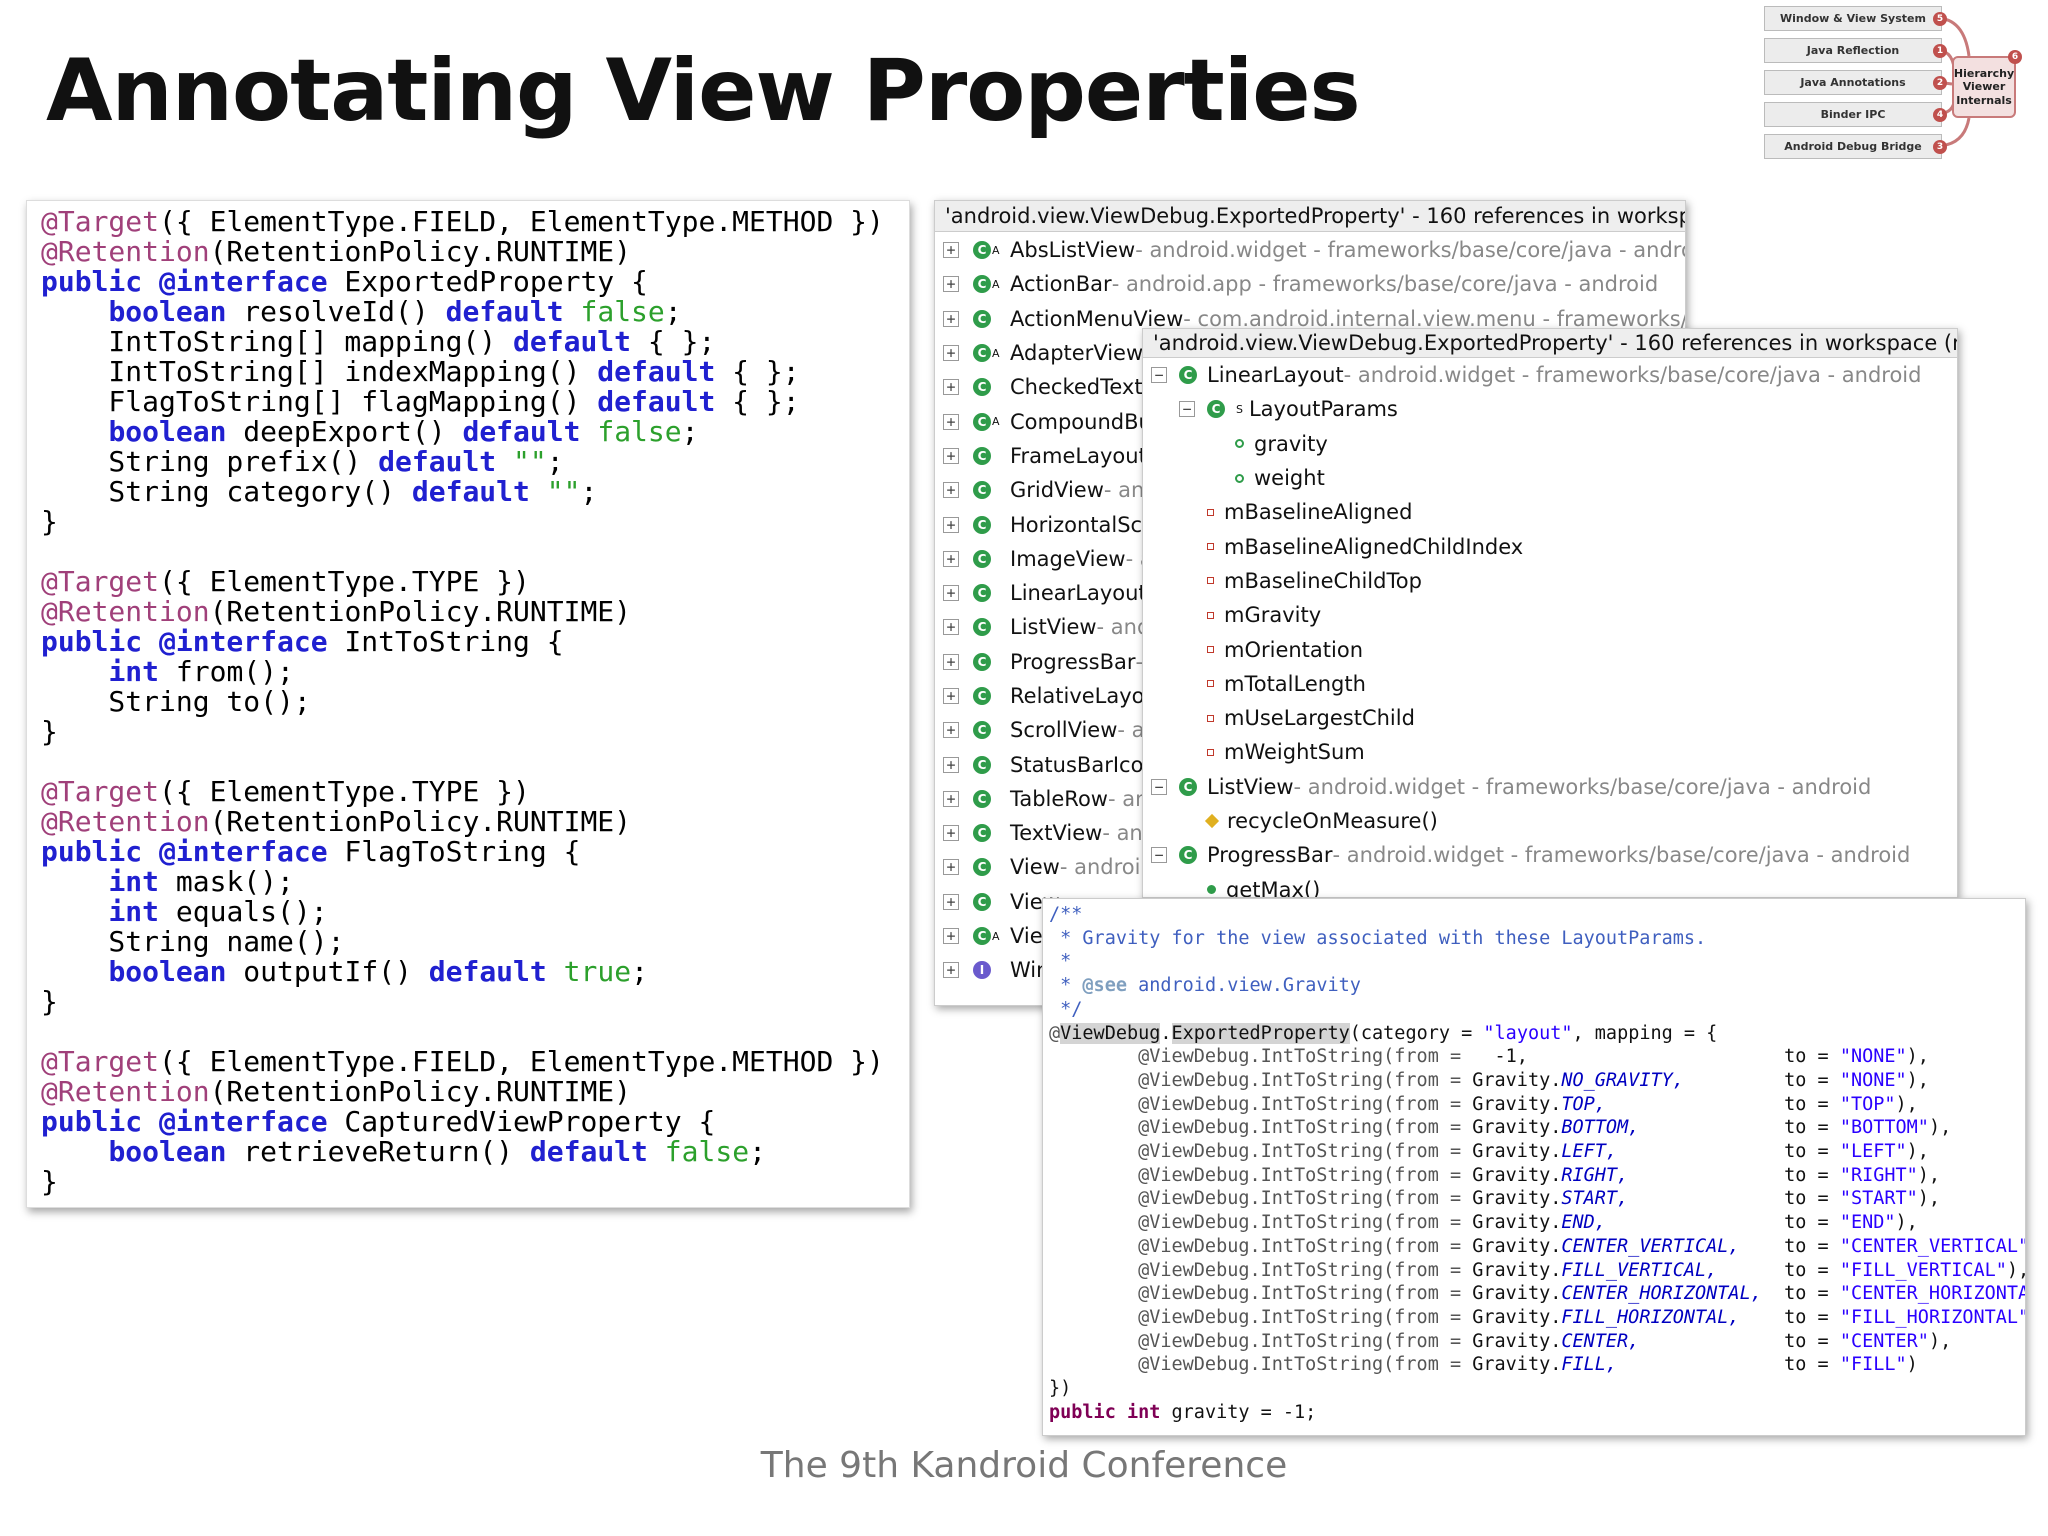 The width and height of the screenshot is (2048, 1536). Describe the element at coordinates (1550, 752) in the screenshot. I see `search-result-row: mWeightSum` at that location.